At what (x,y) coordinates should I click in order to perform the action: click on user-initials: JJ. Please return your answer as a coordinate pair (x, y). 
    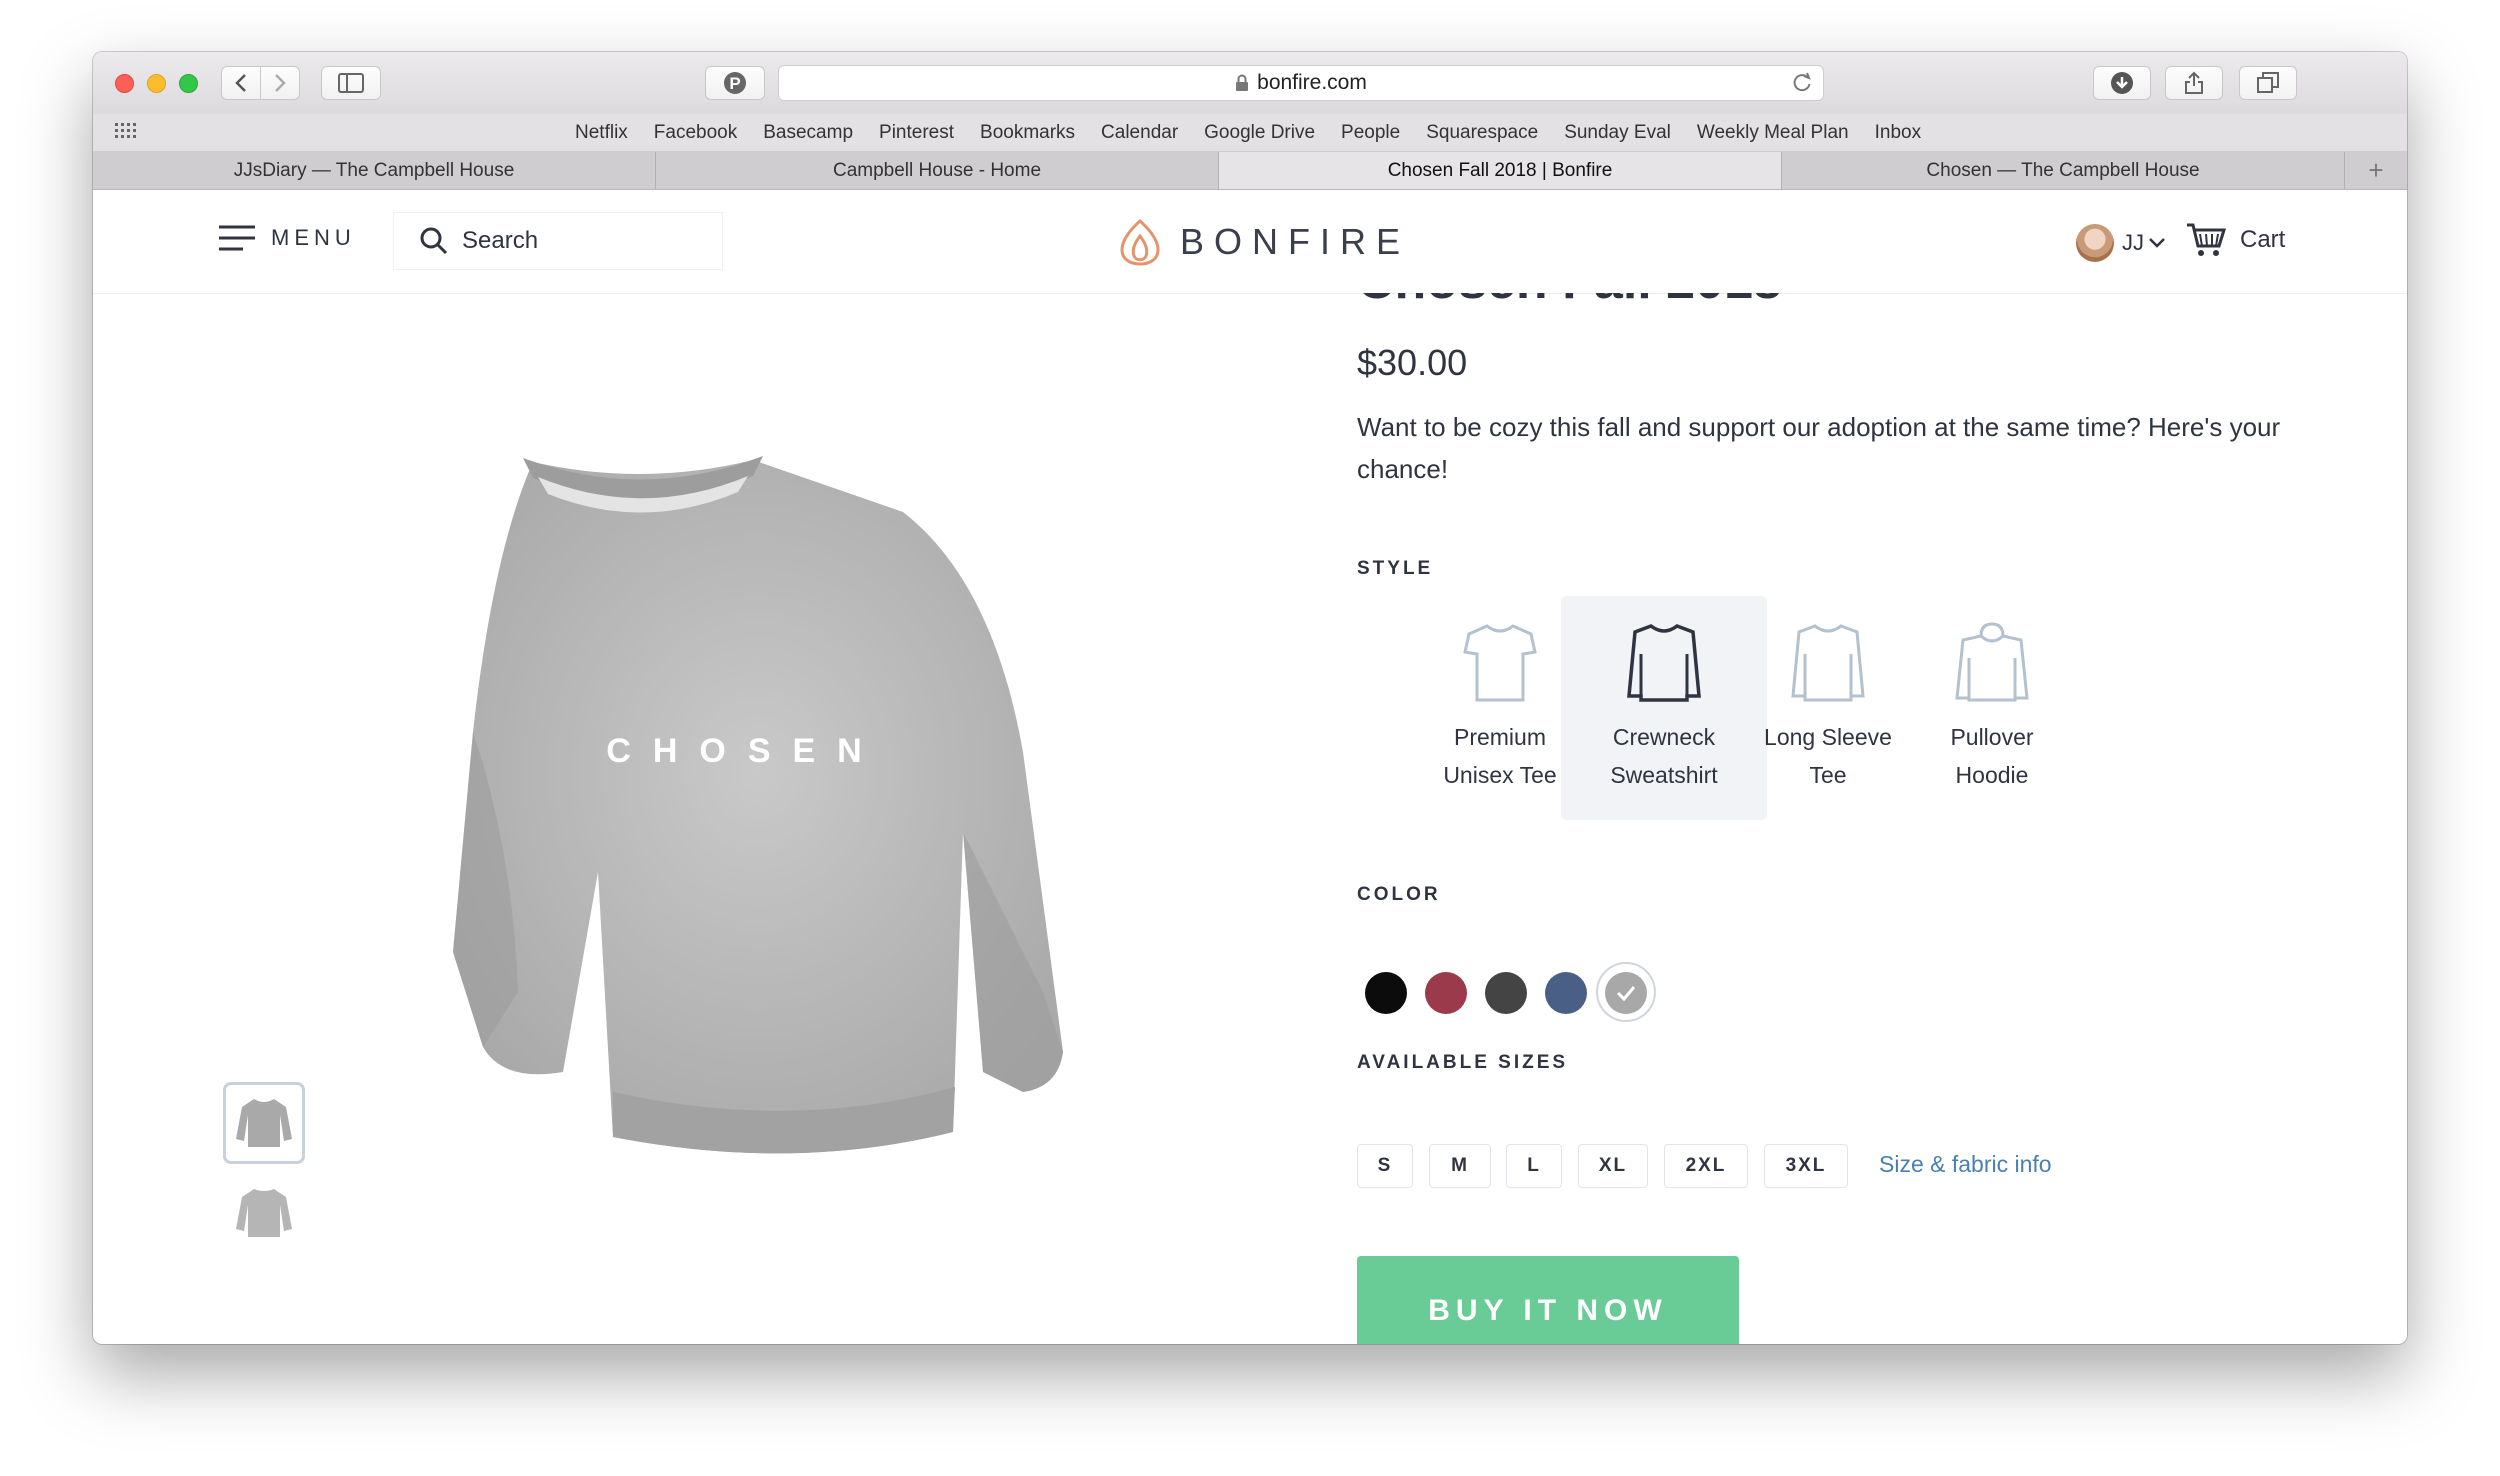
    Looking at the image, I should click on (2133, 242).